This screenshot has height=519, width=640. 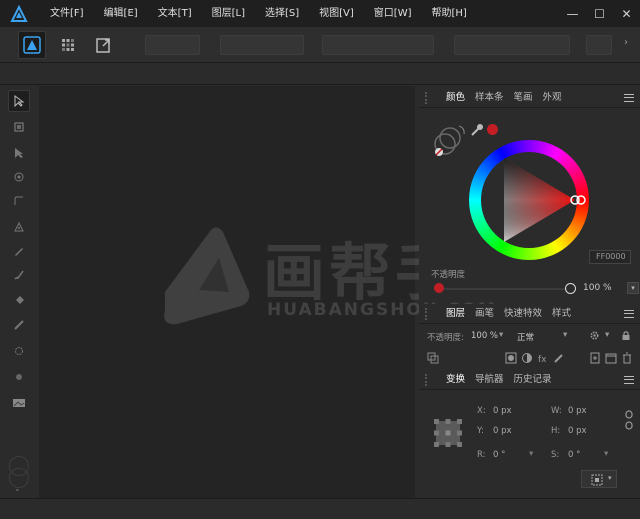 What do you see at coordinates (19, 251) in the screenshot?
I see `pencil-tool` at bounding box center [19, 251].